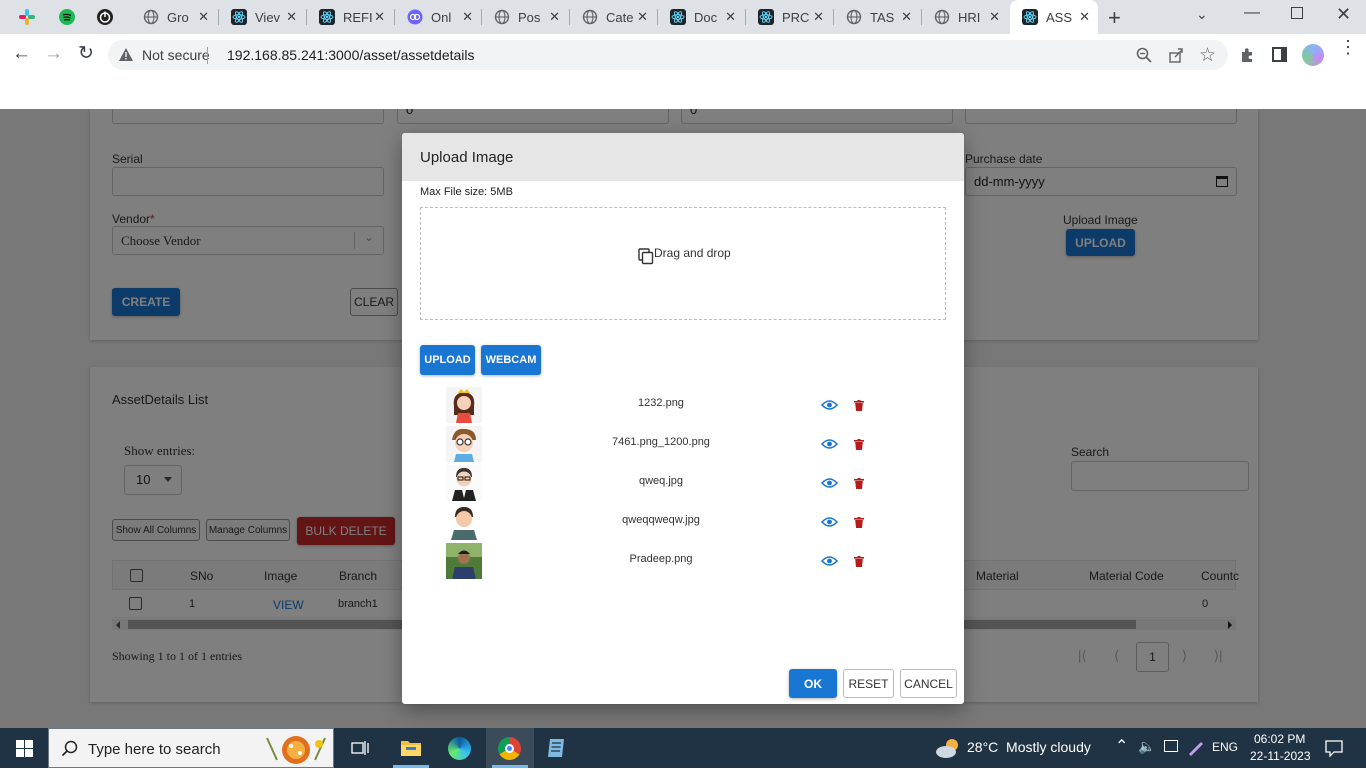 This screenshot has width=1366, height=769. Describe the element at coordinates (441, 17) in the screenshot. I see `tab-title: Onl` at that location.